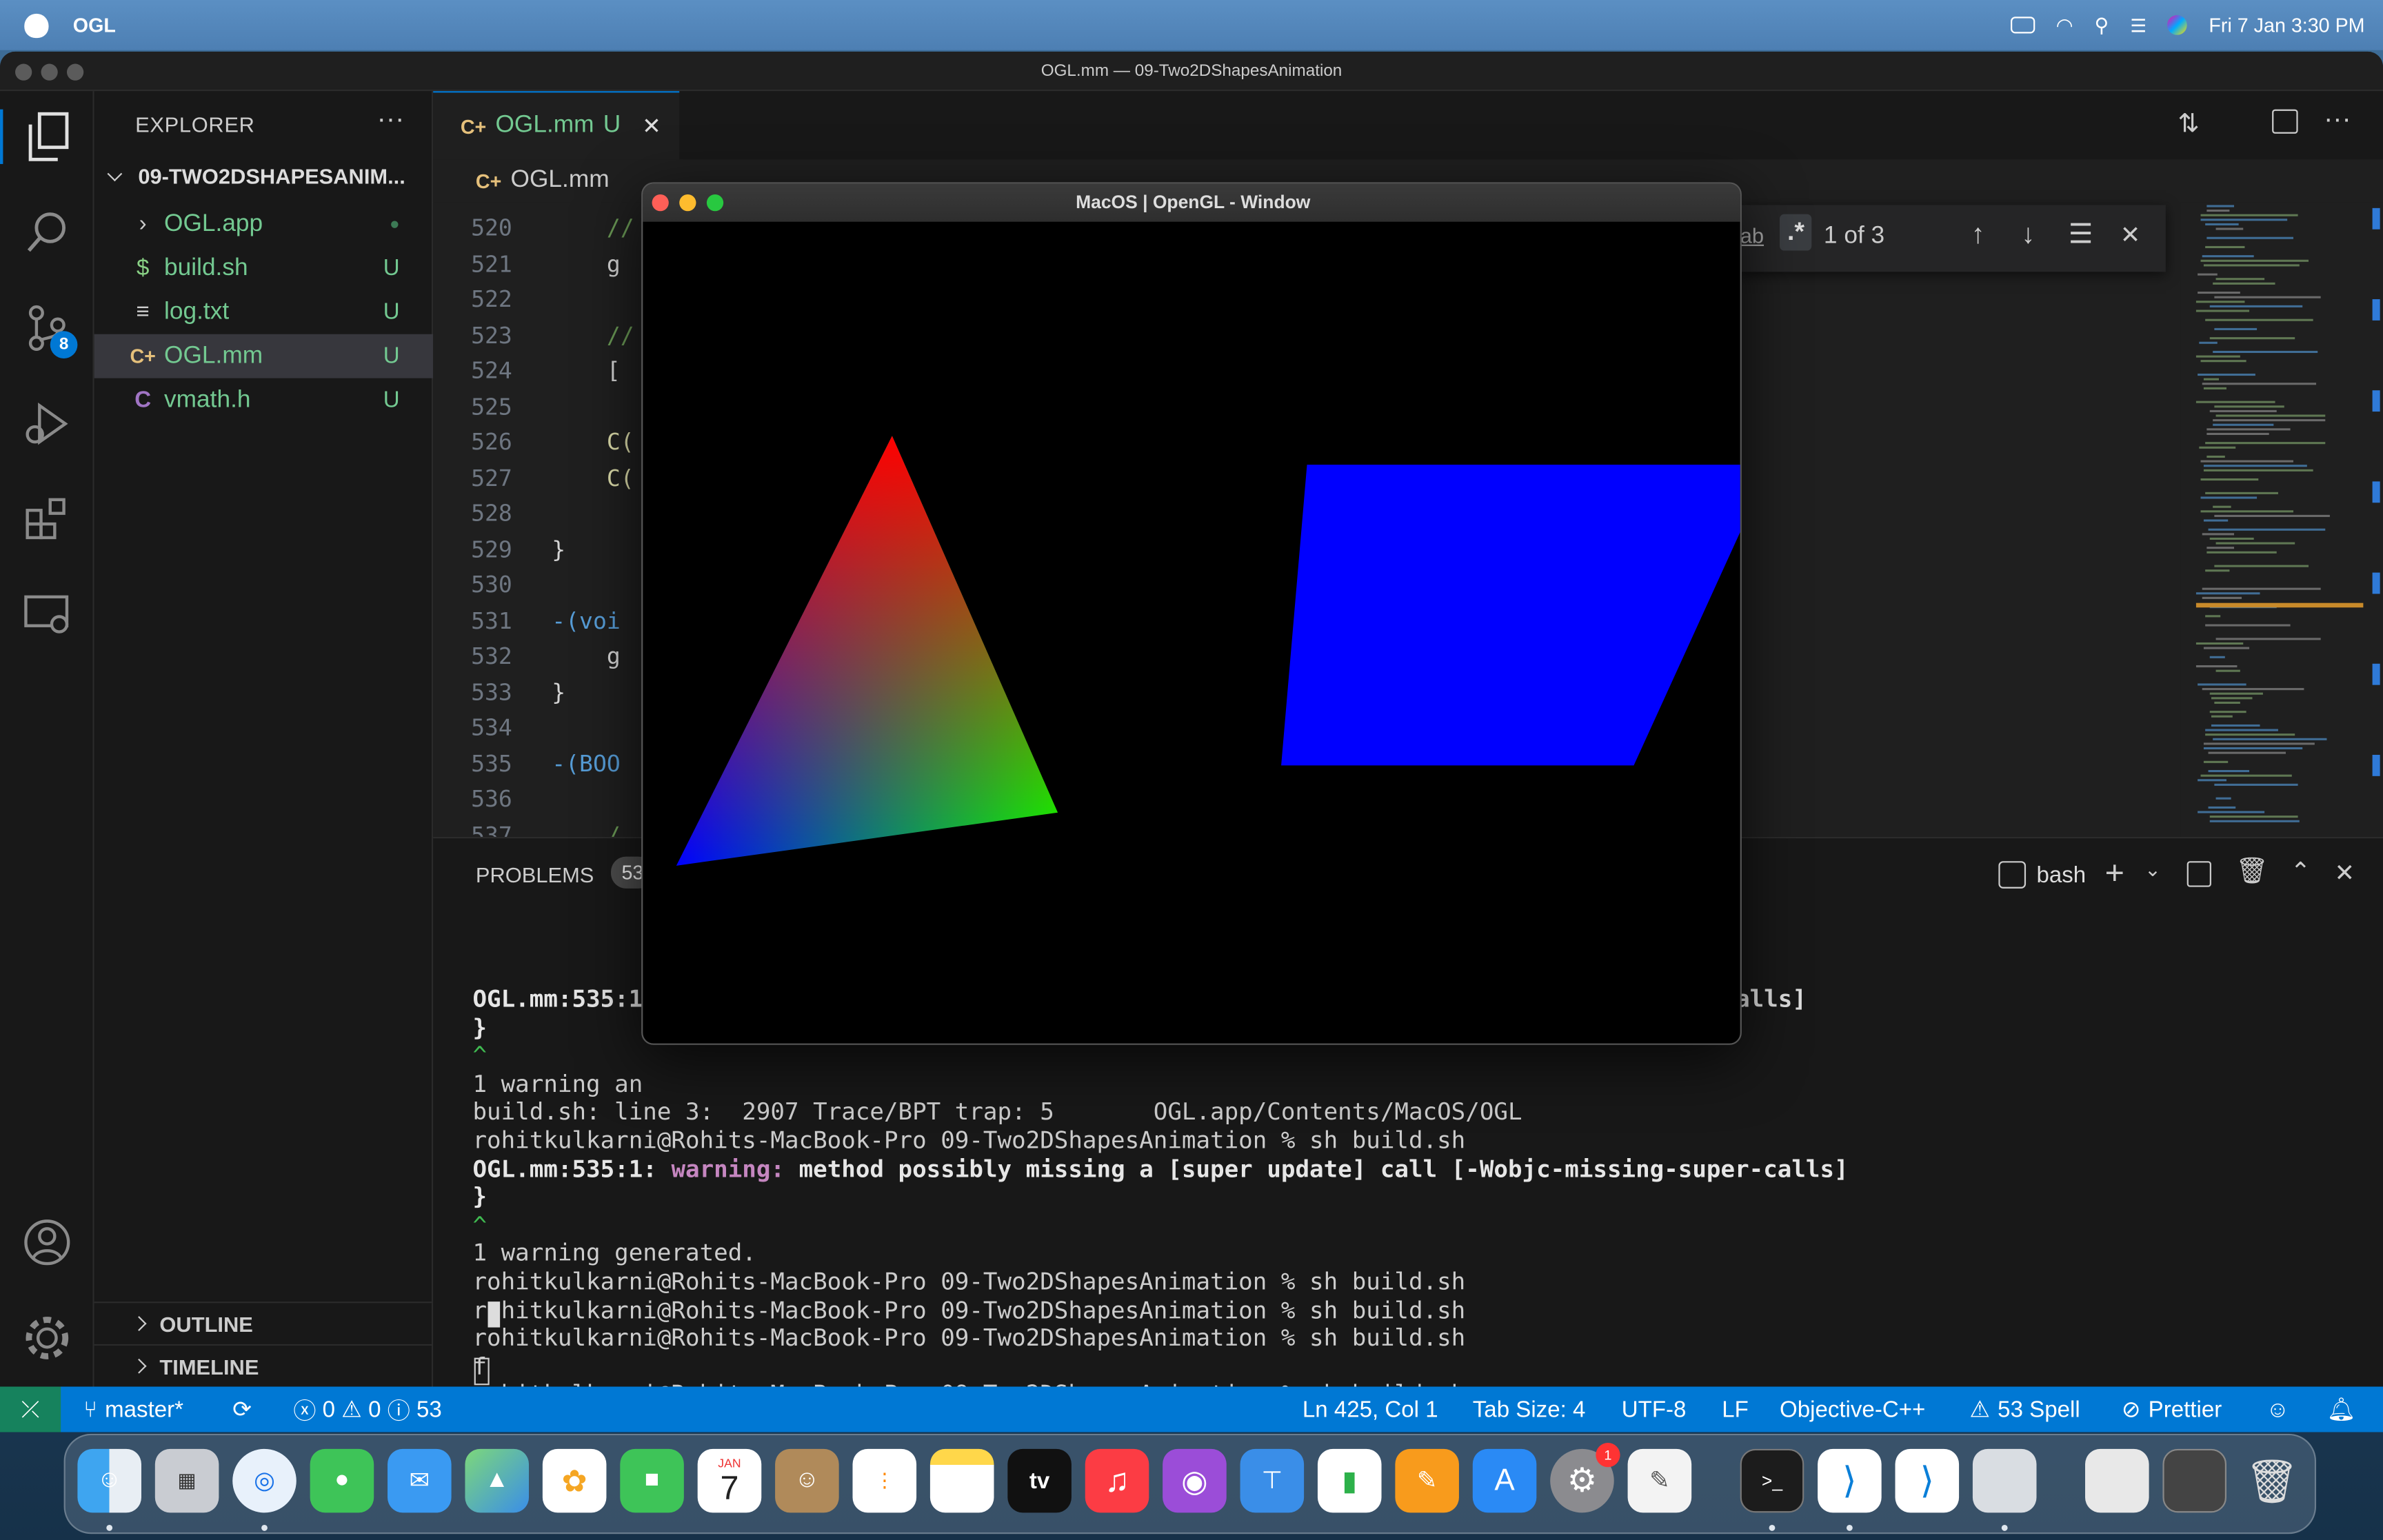 The width and height of the screenshot is (2383, 1540). What do you see at coordinates (264, 1481) in the screenshot?
I see `safari-icon: ◎` at bounding box center [264, 1481].